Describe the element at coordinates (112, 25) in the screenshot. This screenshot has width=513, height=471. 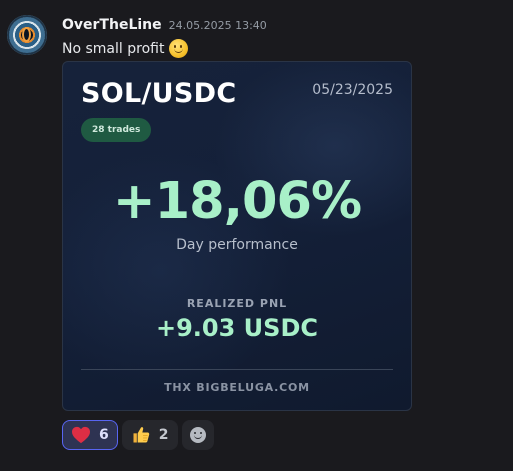
I see `username: OverTheLine` at that location.